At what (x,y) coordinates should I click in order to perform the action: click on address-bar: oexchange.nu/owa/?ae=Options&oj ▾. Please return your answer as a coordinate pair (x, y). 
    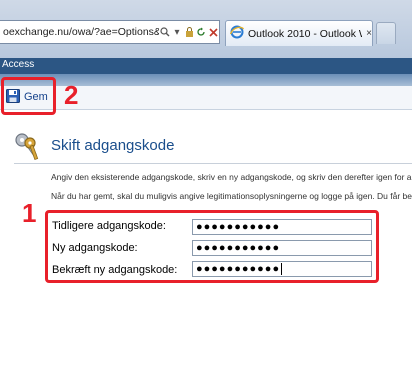
    Looking at the image, I should click on (110, 32).